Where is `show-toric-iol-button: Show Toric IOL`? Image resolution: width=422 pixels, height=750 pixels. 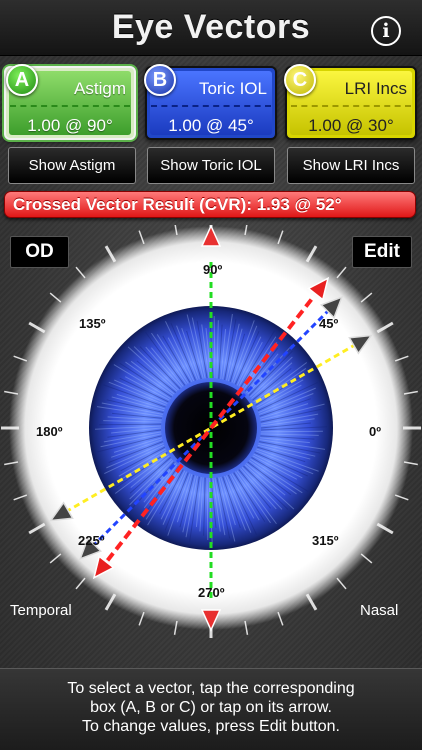
show-toric-iol-button: Show Toric IOL is located at coordinates (211, 165).